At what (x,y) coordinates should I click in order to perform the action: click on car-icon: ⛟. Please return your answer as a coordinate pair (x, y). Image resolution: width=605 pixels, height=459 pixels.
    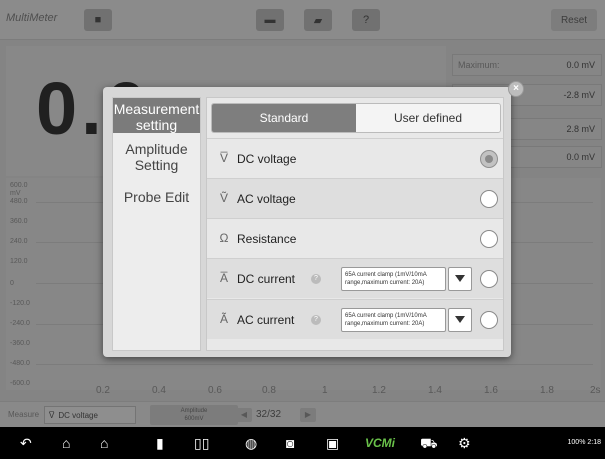
    Looking at the image, I should click on (429, 443).